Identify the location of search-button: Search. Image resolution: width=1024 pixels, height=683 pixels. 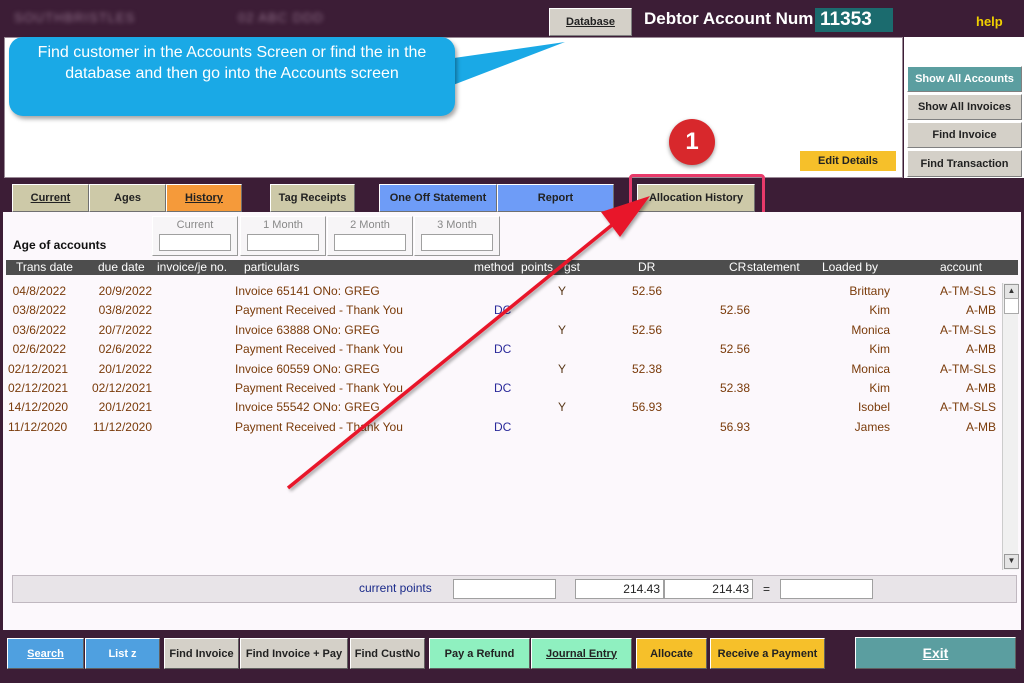
(45, 653).